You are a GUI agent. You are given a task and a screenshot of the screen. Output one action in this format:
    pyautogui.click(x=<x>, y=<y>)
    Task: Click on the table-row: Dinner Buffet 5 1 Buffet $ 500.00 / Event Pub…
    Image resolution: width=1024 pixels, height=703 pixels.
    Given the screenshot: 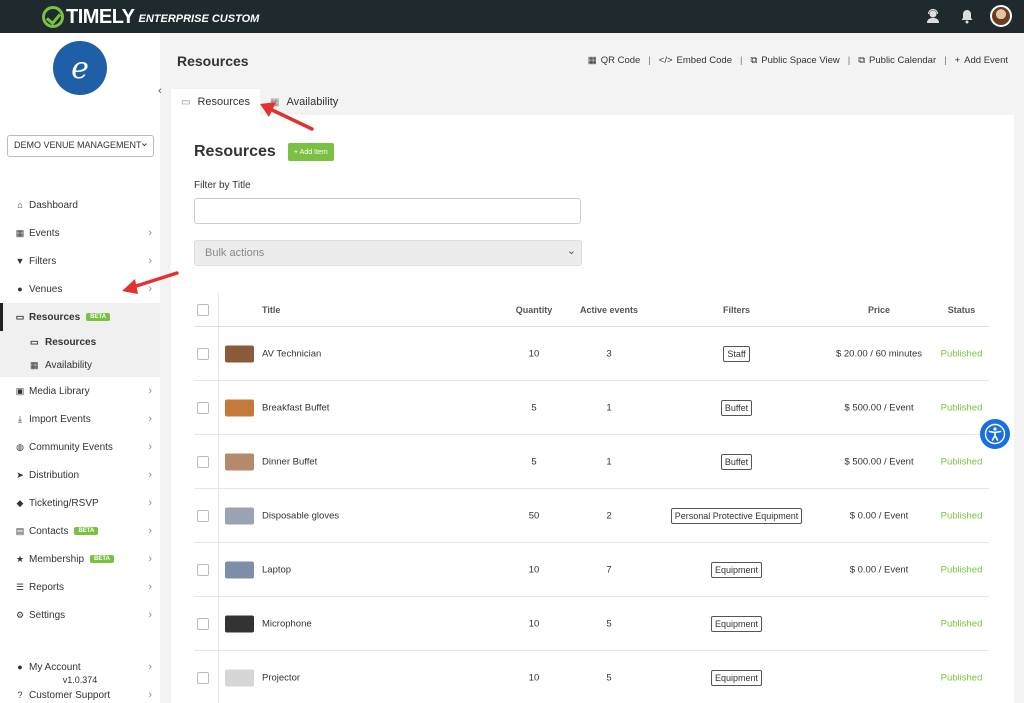 What is the action you would take?
    pyautogui.click(x=591, y=462)
    